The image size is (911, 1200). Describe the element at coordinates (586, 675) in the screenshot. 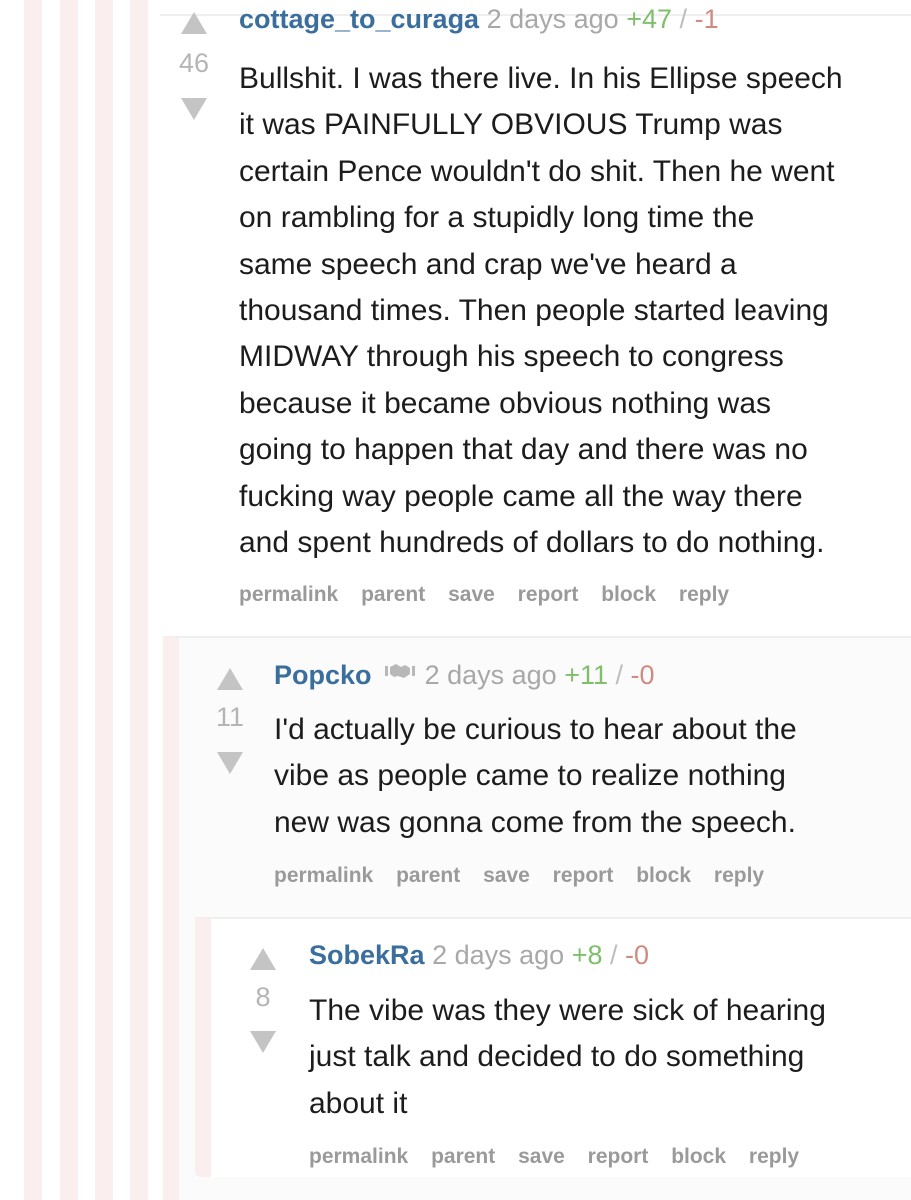

I see `upvote-count: +11` at that location.